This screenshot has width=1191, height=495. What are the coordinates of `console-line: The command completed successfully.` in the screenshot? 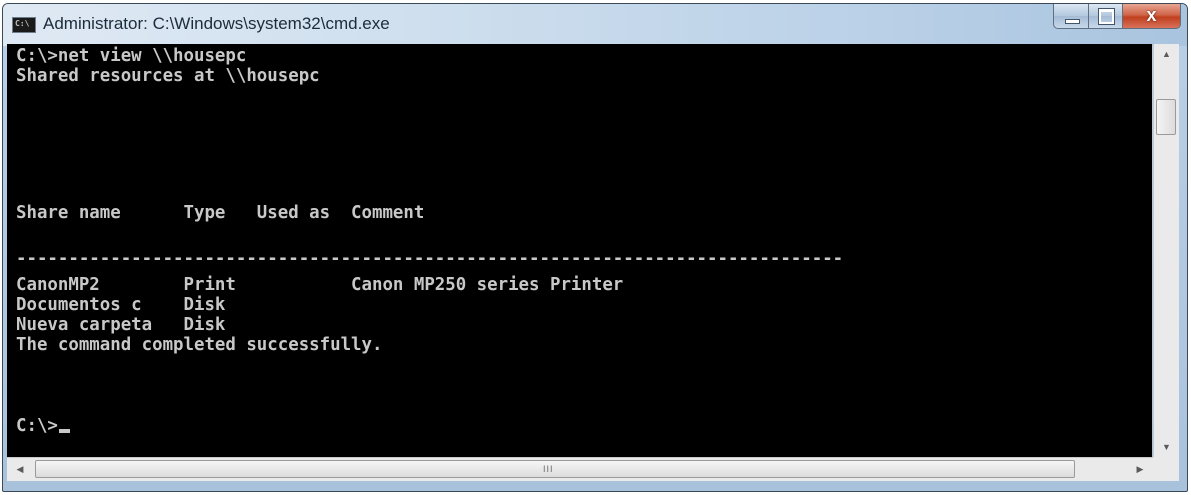 It's located at (199, 345).